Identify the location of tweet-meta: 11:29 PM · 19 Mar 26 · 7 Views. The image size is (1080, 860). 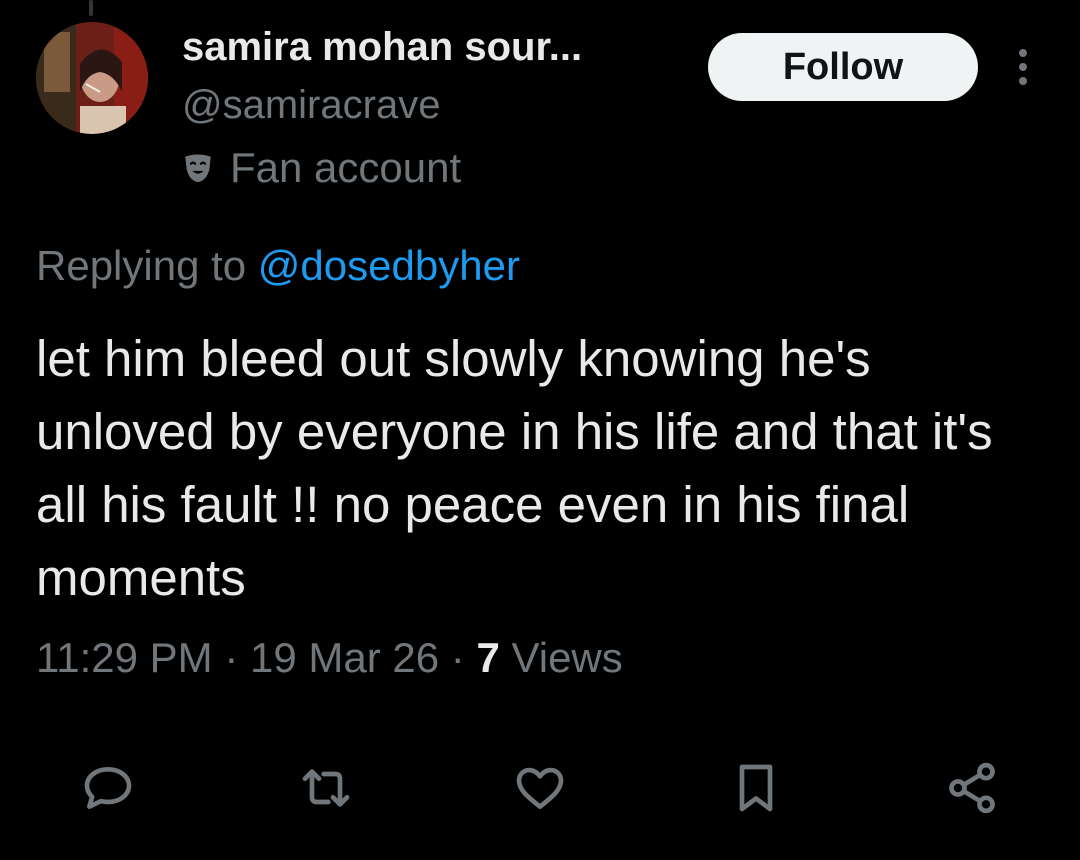
(329, 658).